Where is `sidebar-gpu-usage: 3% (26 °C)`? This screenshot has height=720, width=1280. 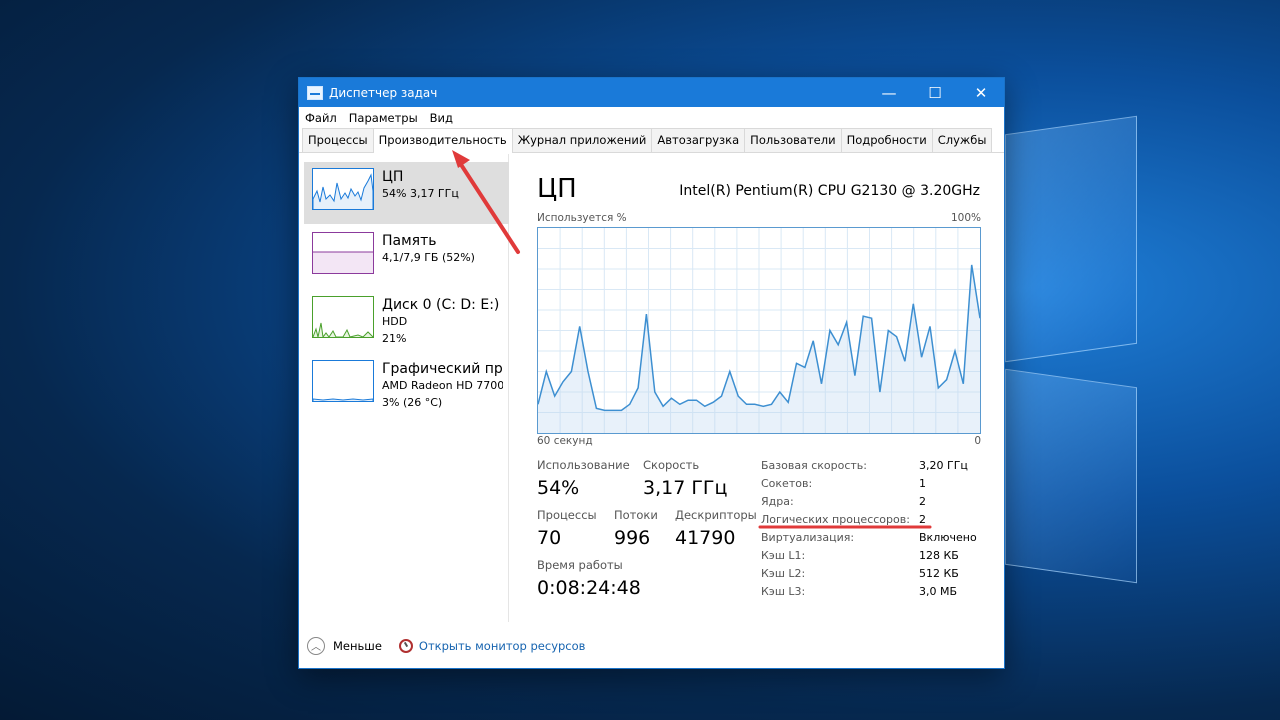 sidebar-gpu-usage: 3% (26 °C) is located at coordinates (412, 402).